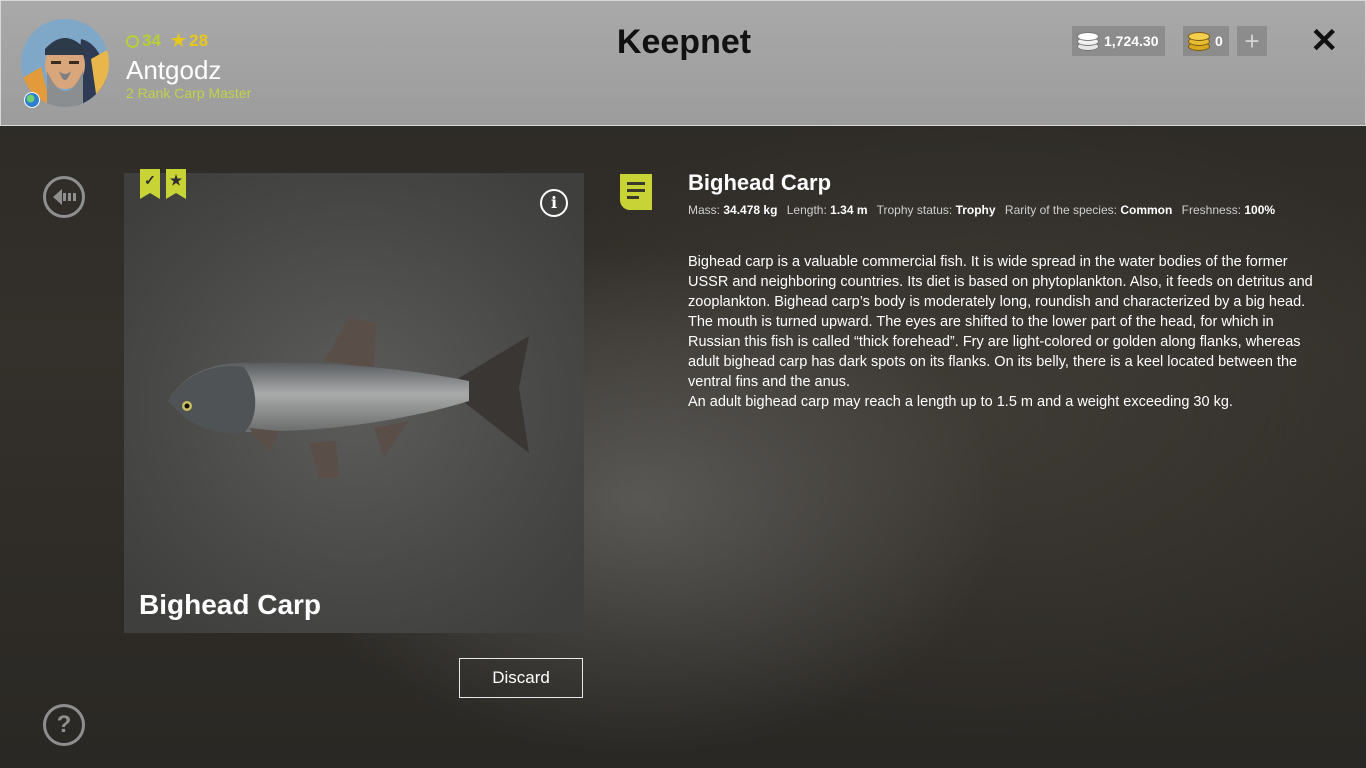  I want to click on help-icon: ?, so click(64, 725).